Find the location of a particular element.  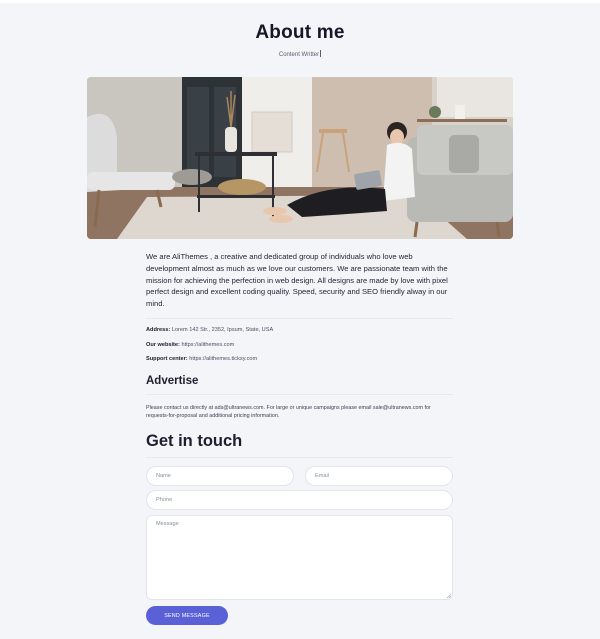

page-title: About me is located at coordinates (300, 32).